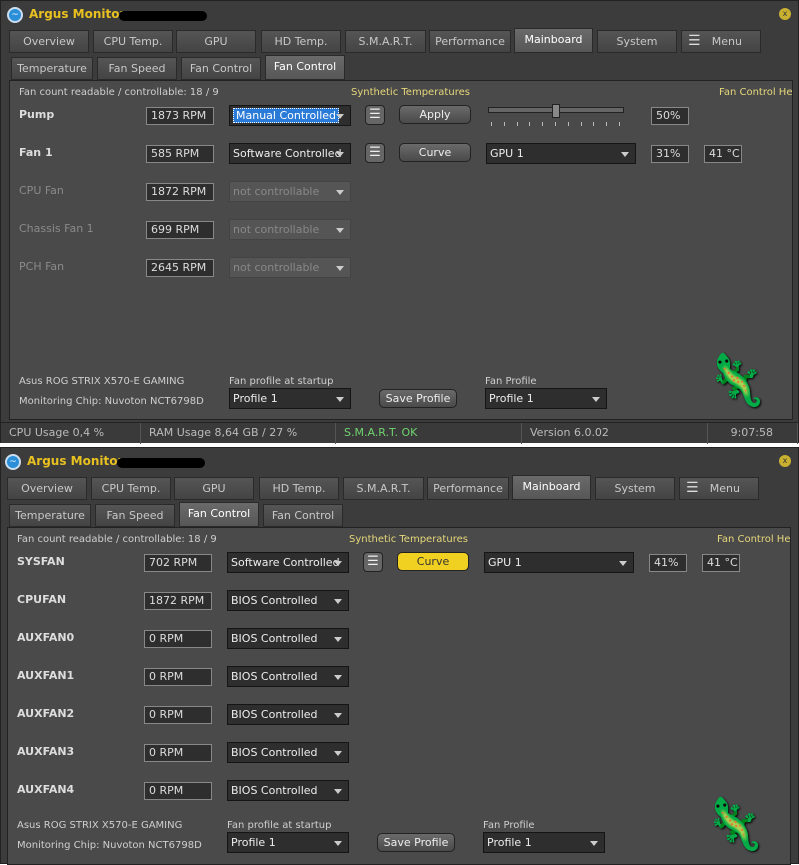 Image resolution: width=799 pixels, height=865 pixels. Describe the element at coordinates (694, 41) in the screenshot. I see `menu-icon: ☰` at that location.